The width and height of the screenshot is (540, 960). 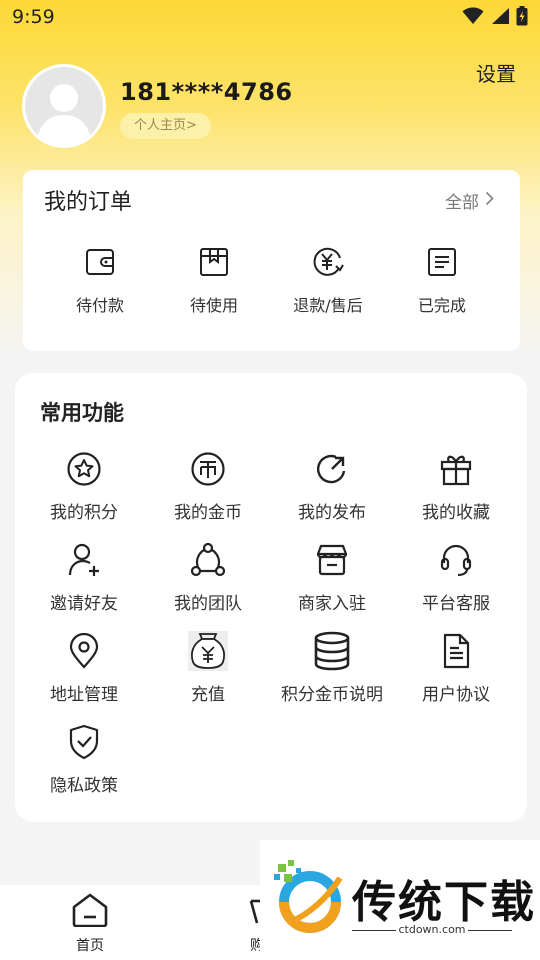 I want to click on order-item-label: 待使用, so click(x=213, y=305).